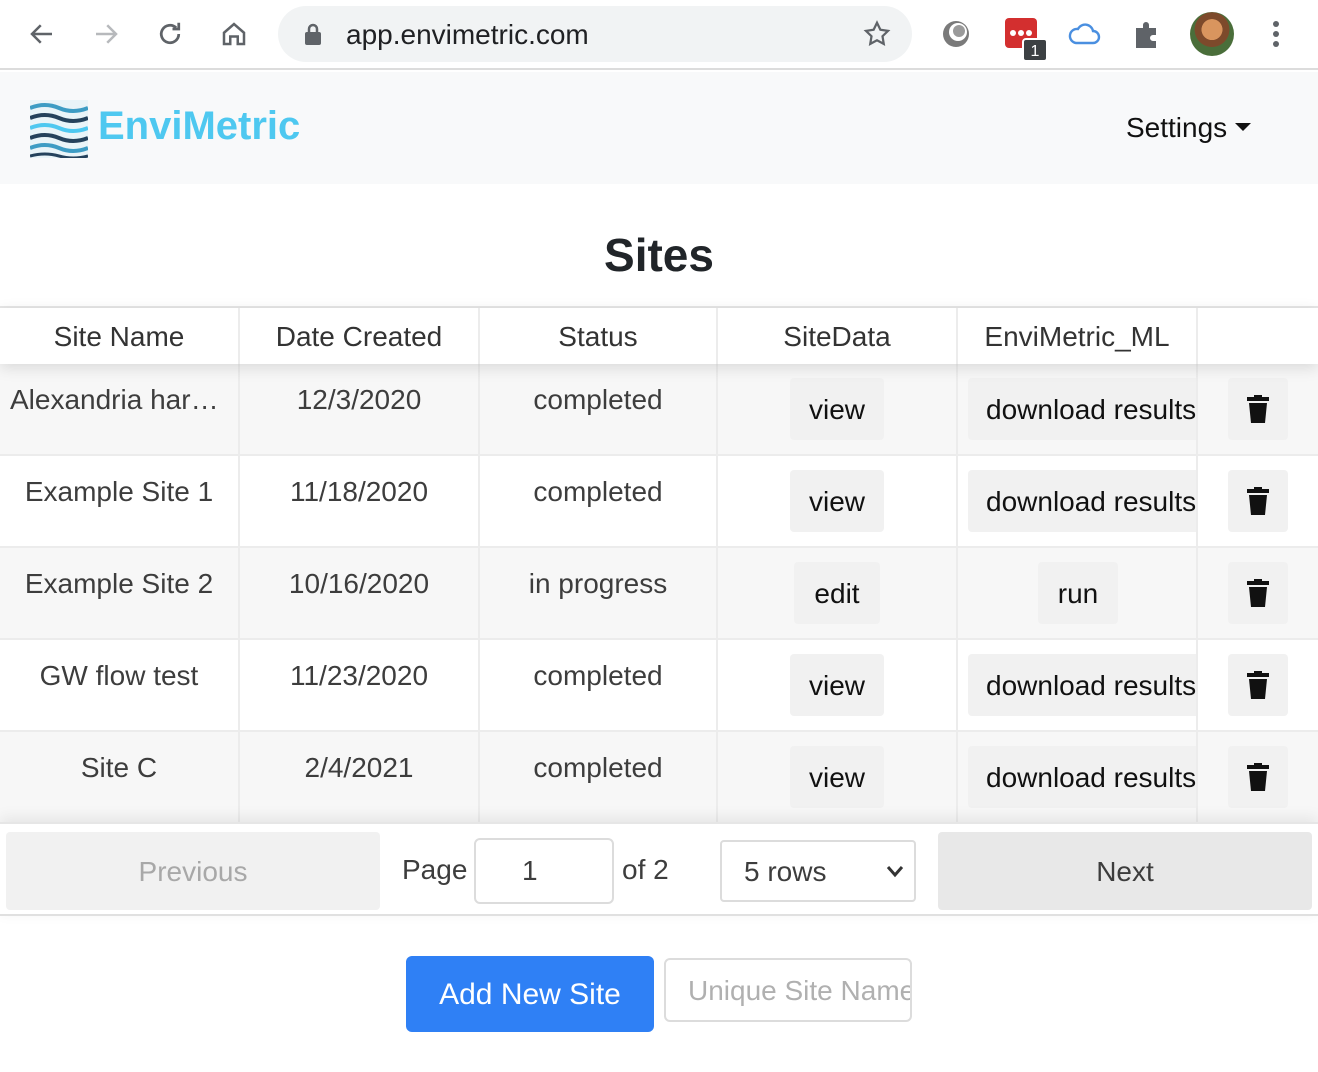 Image resolution: width=1318 pixels, height=1072 pixels. Describe the element at coordinates (956, 34) in the screenshot. I see `extension-circle-icon` at that location.